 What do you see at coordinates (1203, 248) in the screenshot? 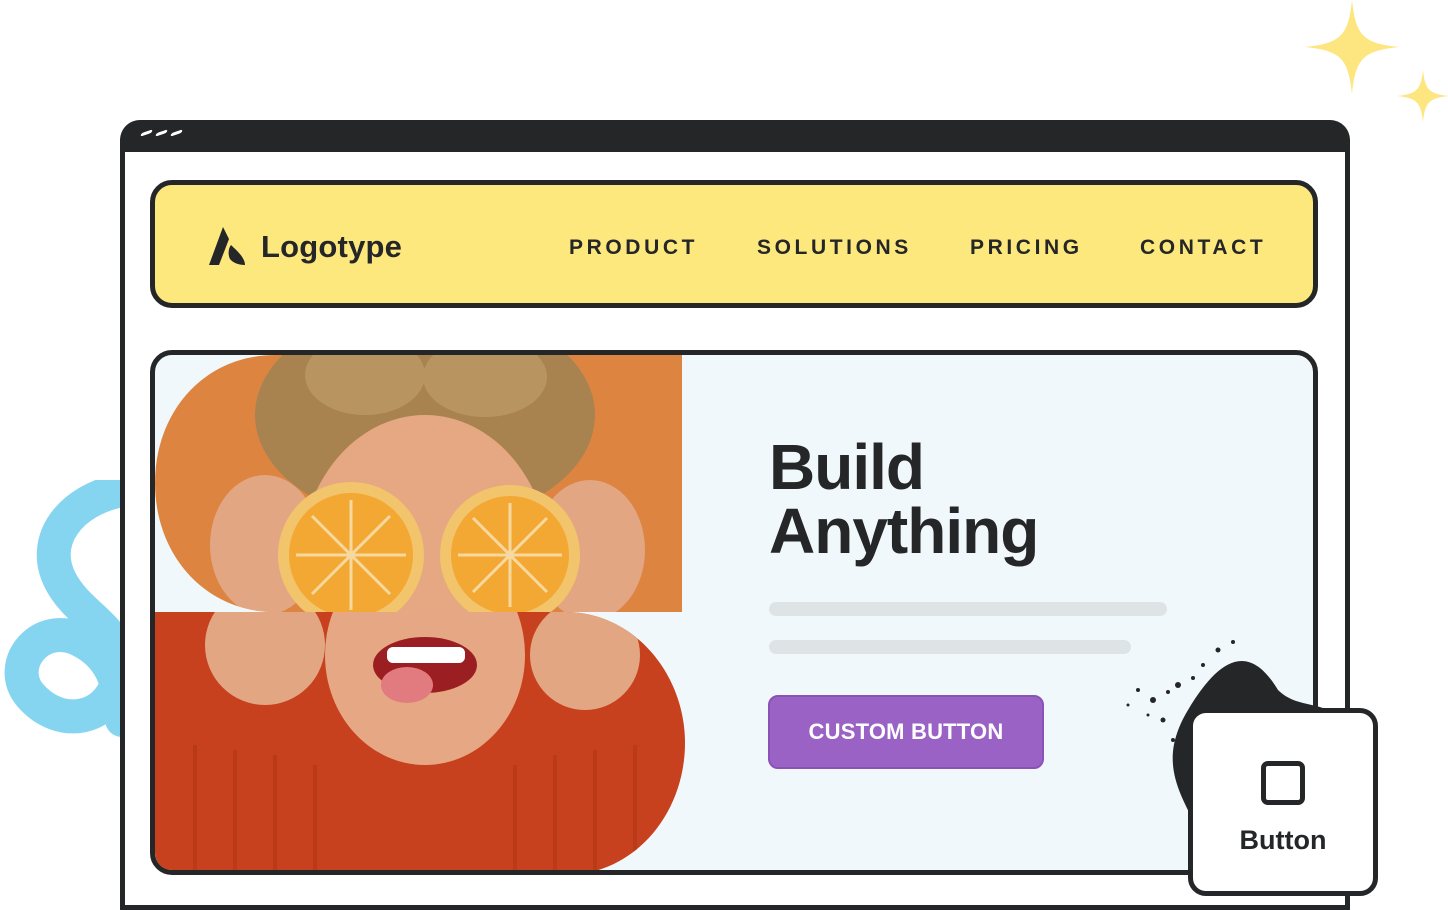
I see `nav-item-contact: CONTACT` at bounding box center [1203, 248].